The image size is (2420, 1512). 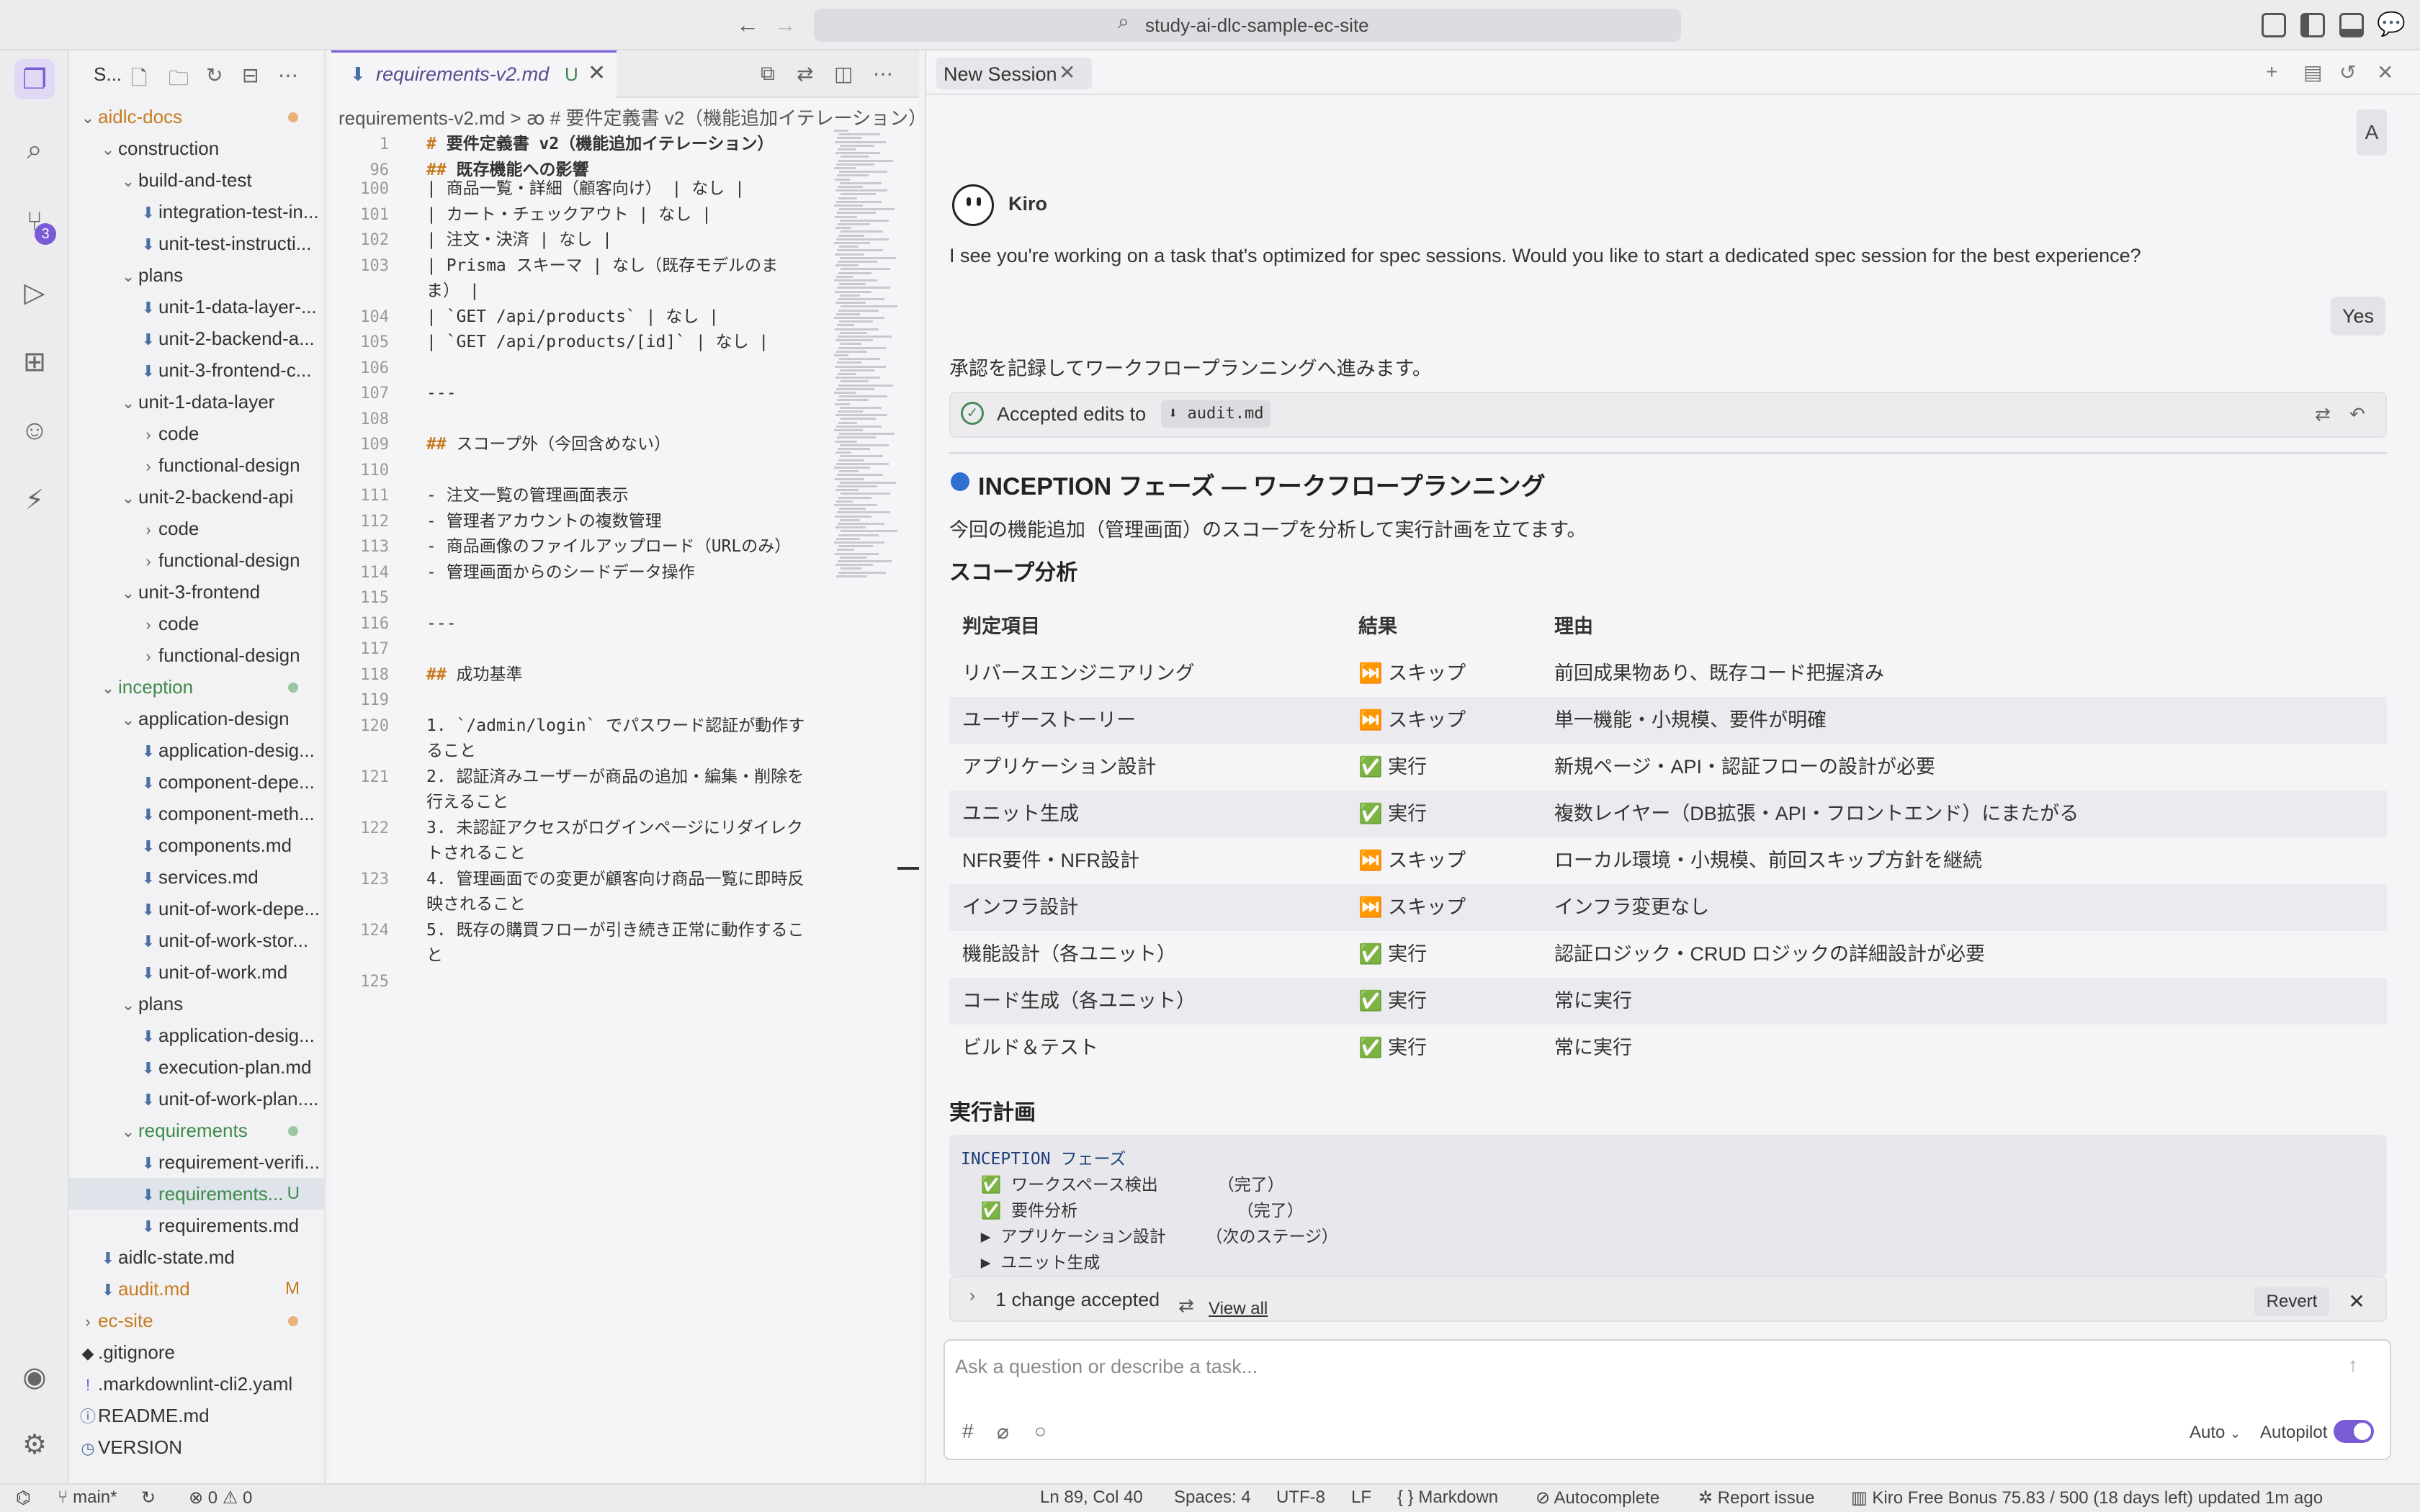 I want to click on revert-button: Revert, so click(x=2291, y=1301).